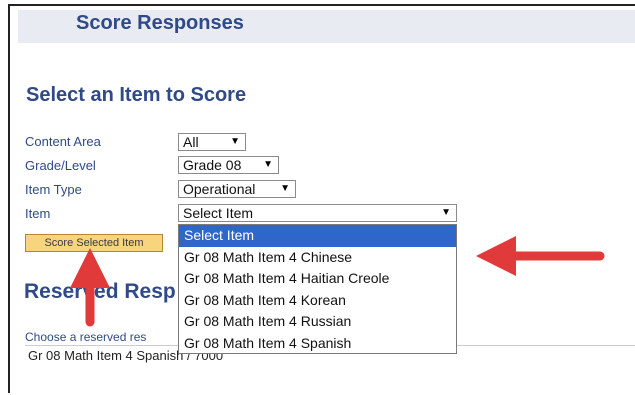  I want to click on item-select: Select Item ▼, so click(317, 213).